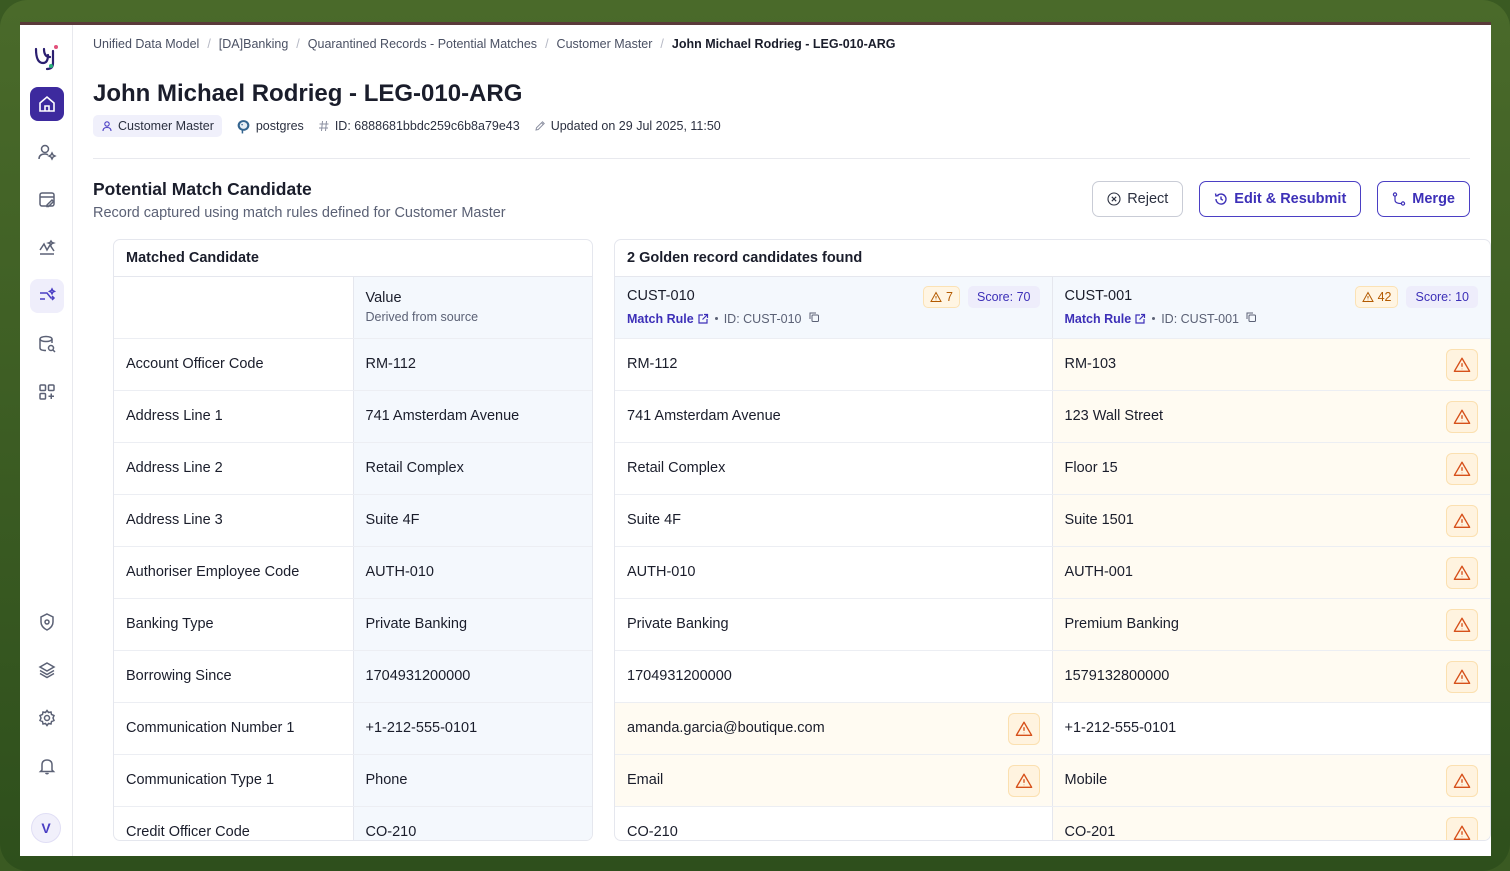  What do you see at coordinates (1270, 416) in the screenshot?
I see `candidate-value-cell: 123 Wall Street` at bounding box center [1270, 416].